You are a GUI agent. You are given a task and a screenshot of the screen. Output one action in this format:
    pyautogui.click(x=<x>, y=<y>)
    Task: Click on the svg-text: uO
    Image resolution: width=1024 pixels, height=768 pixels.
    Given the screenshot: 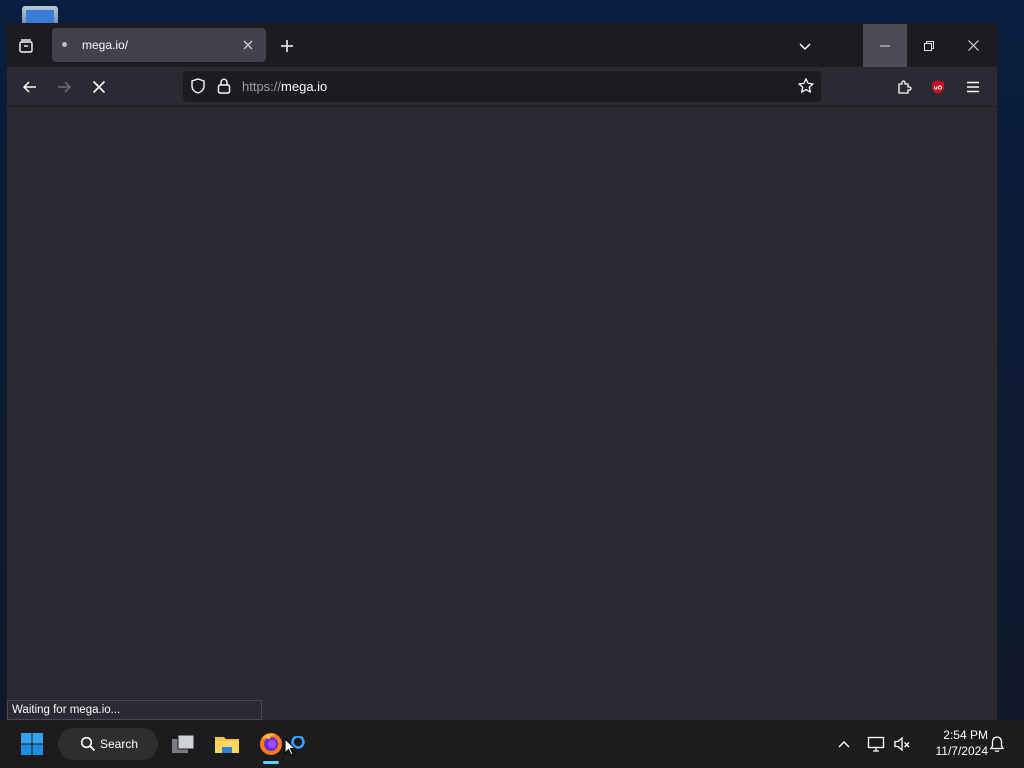 What is the action you would take?
    pyautogui.click(x=938, y=89)
    